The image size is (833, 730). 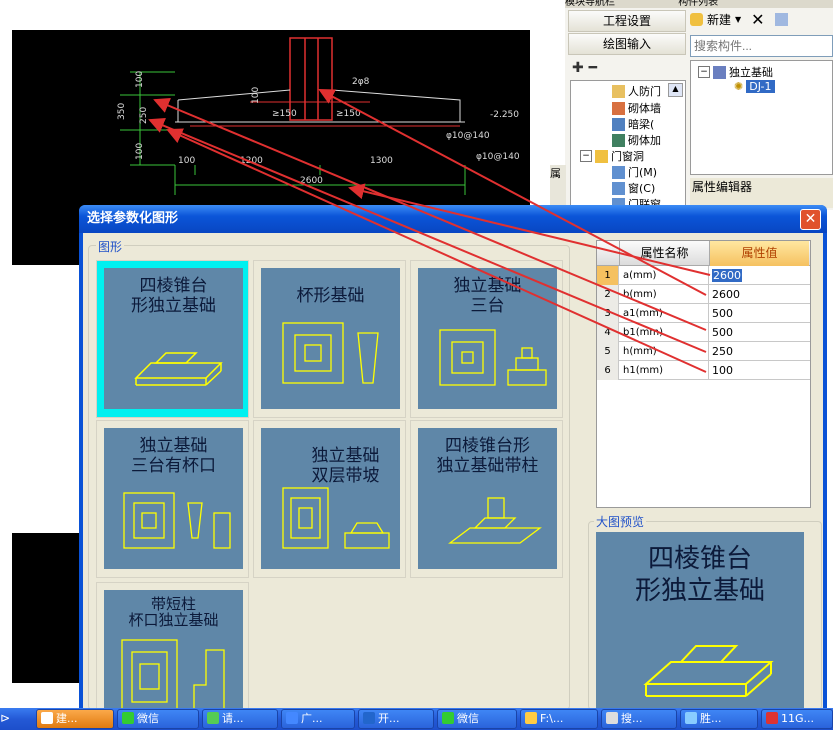 I want to click on search-input, so click(x=761, y=46).